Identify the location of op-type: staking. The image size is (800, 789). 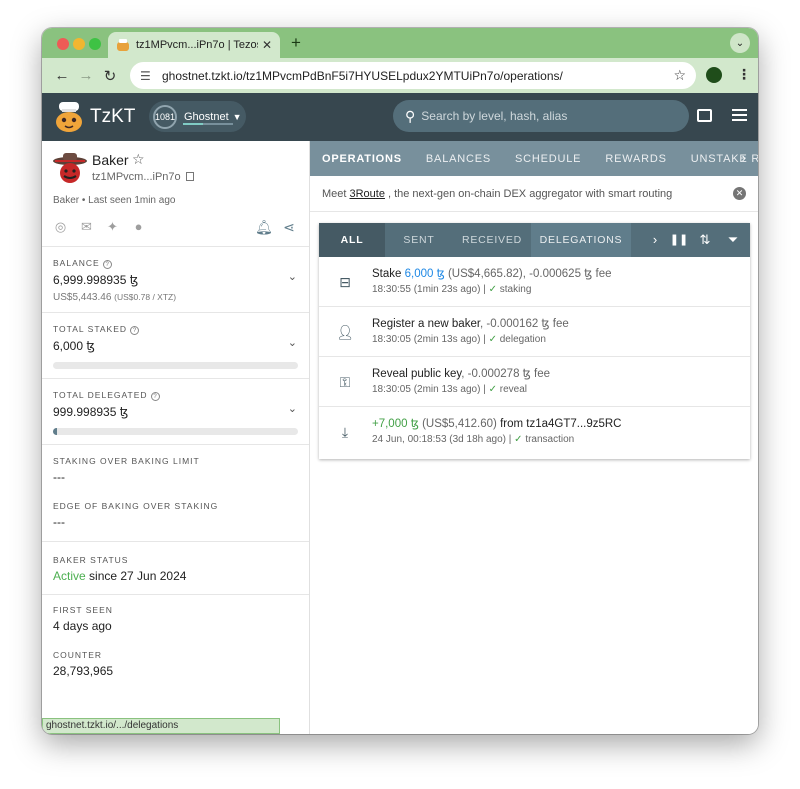
(515, 289).